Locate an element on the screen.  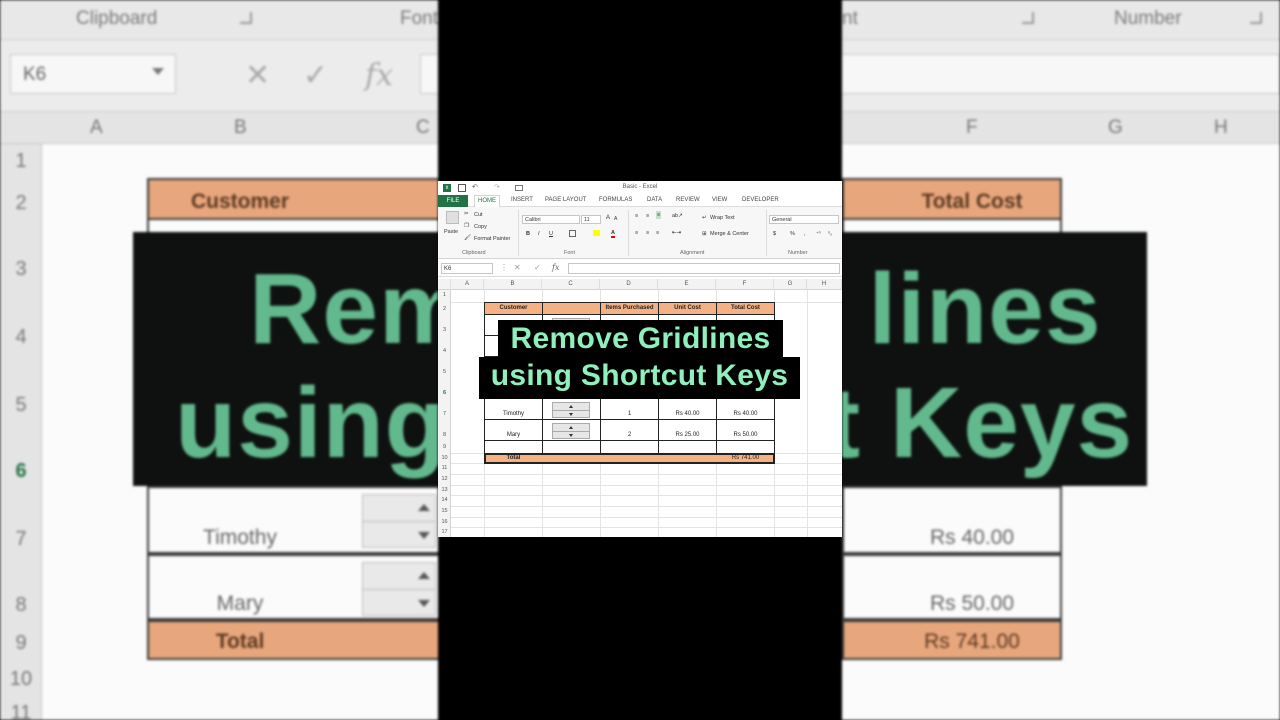
formula-input is located at coordinates (704, 268).